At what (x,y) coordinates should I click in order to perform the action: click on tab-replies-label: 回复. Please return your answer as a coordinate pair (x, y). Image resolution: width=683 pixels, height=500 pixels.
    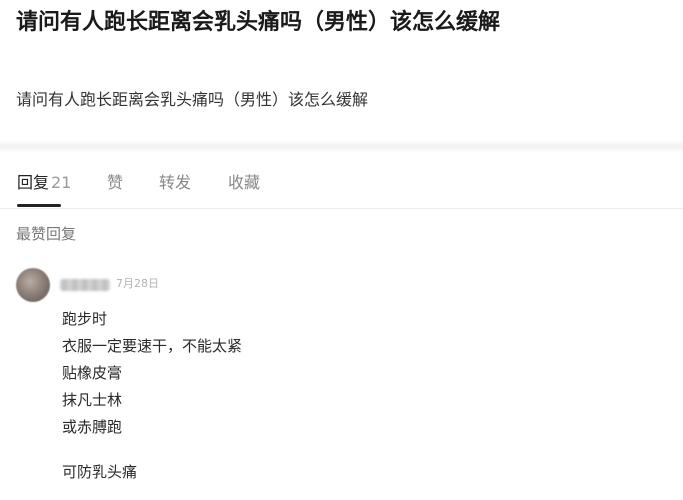
    Looking at the image, I should click on (33, 182).